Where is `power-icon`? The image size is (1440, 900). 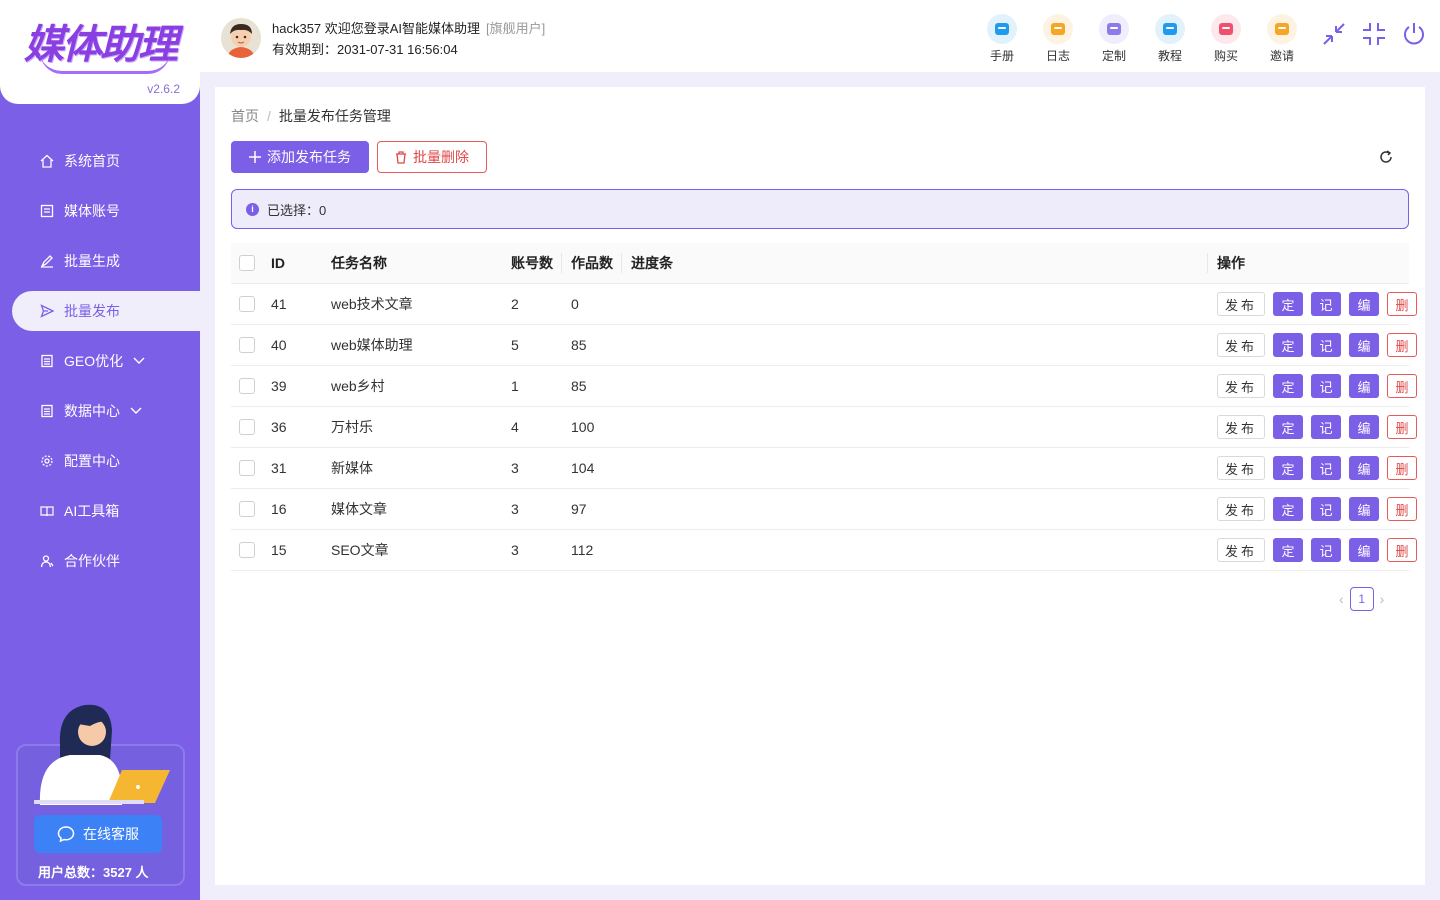
power-icon is located at coordinates (1414, 34).